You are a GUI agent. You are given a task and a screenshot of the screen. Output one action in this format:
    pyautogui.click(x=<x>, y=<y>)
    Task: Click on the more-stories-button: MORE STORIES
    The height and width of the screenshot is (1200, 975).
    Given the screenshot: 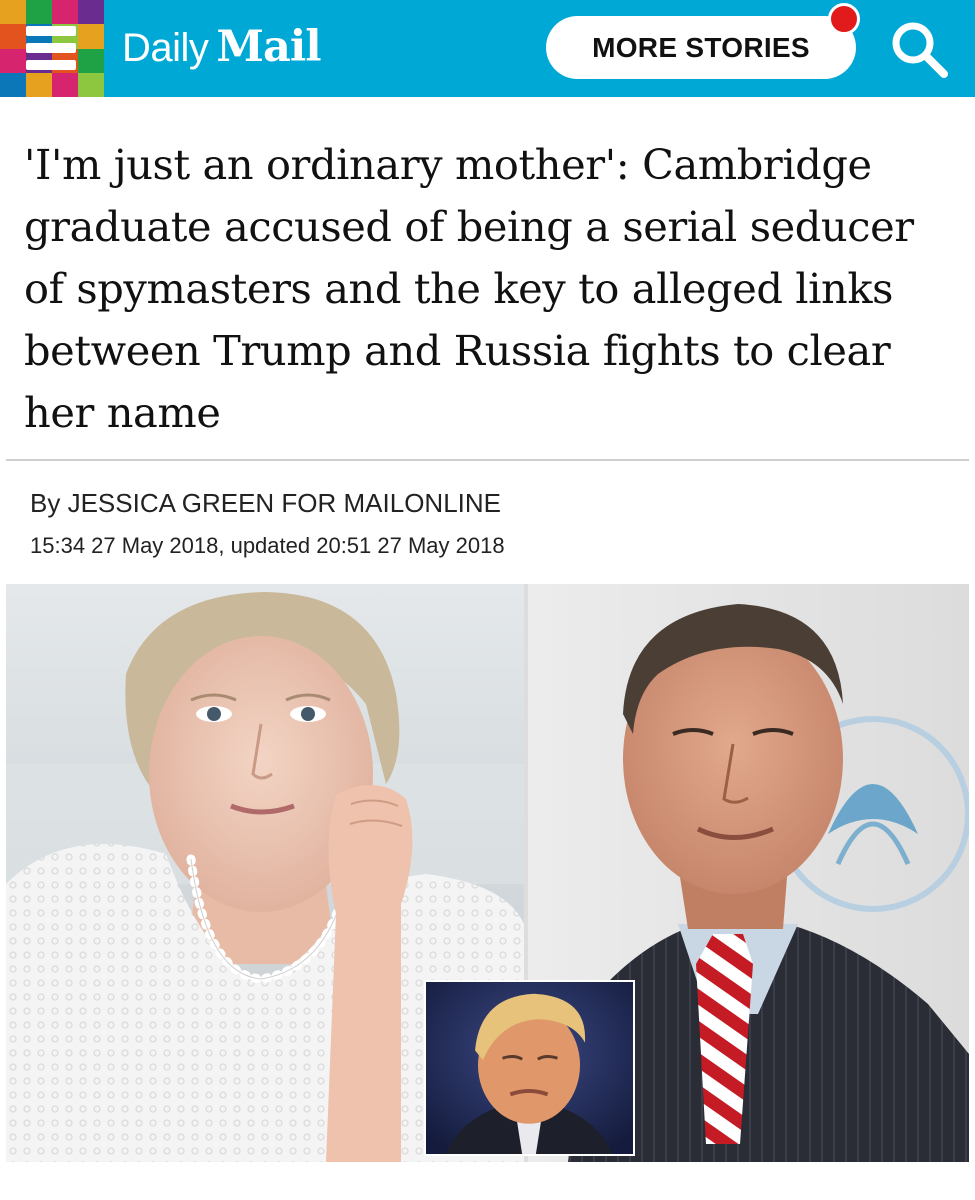 What is the action you would take?
    pyautogui.click(x=701, y=47)
    